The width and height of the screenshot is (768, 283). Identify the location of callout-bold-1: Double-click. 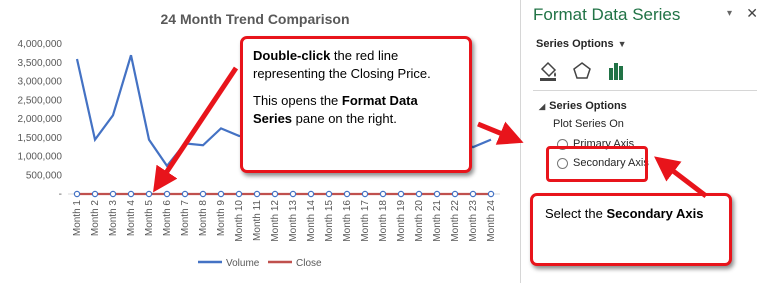
(292, 55).